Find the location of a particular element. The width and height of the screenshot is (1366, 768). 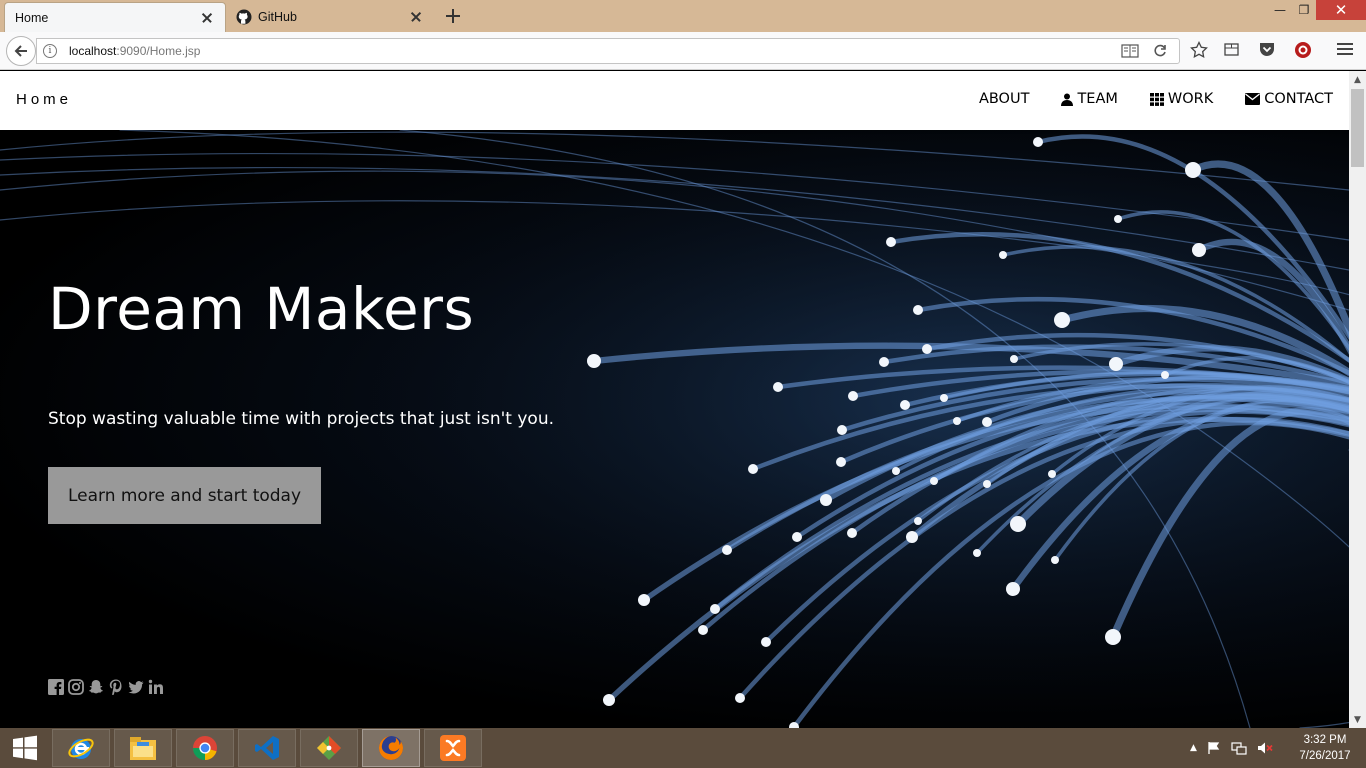

nav-about-link: ABOUT is located at coordinates (1004, 99).